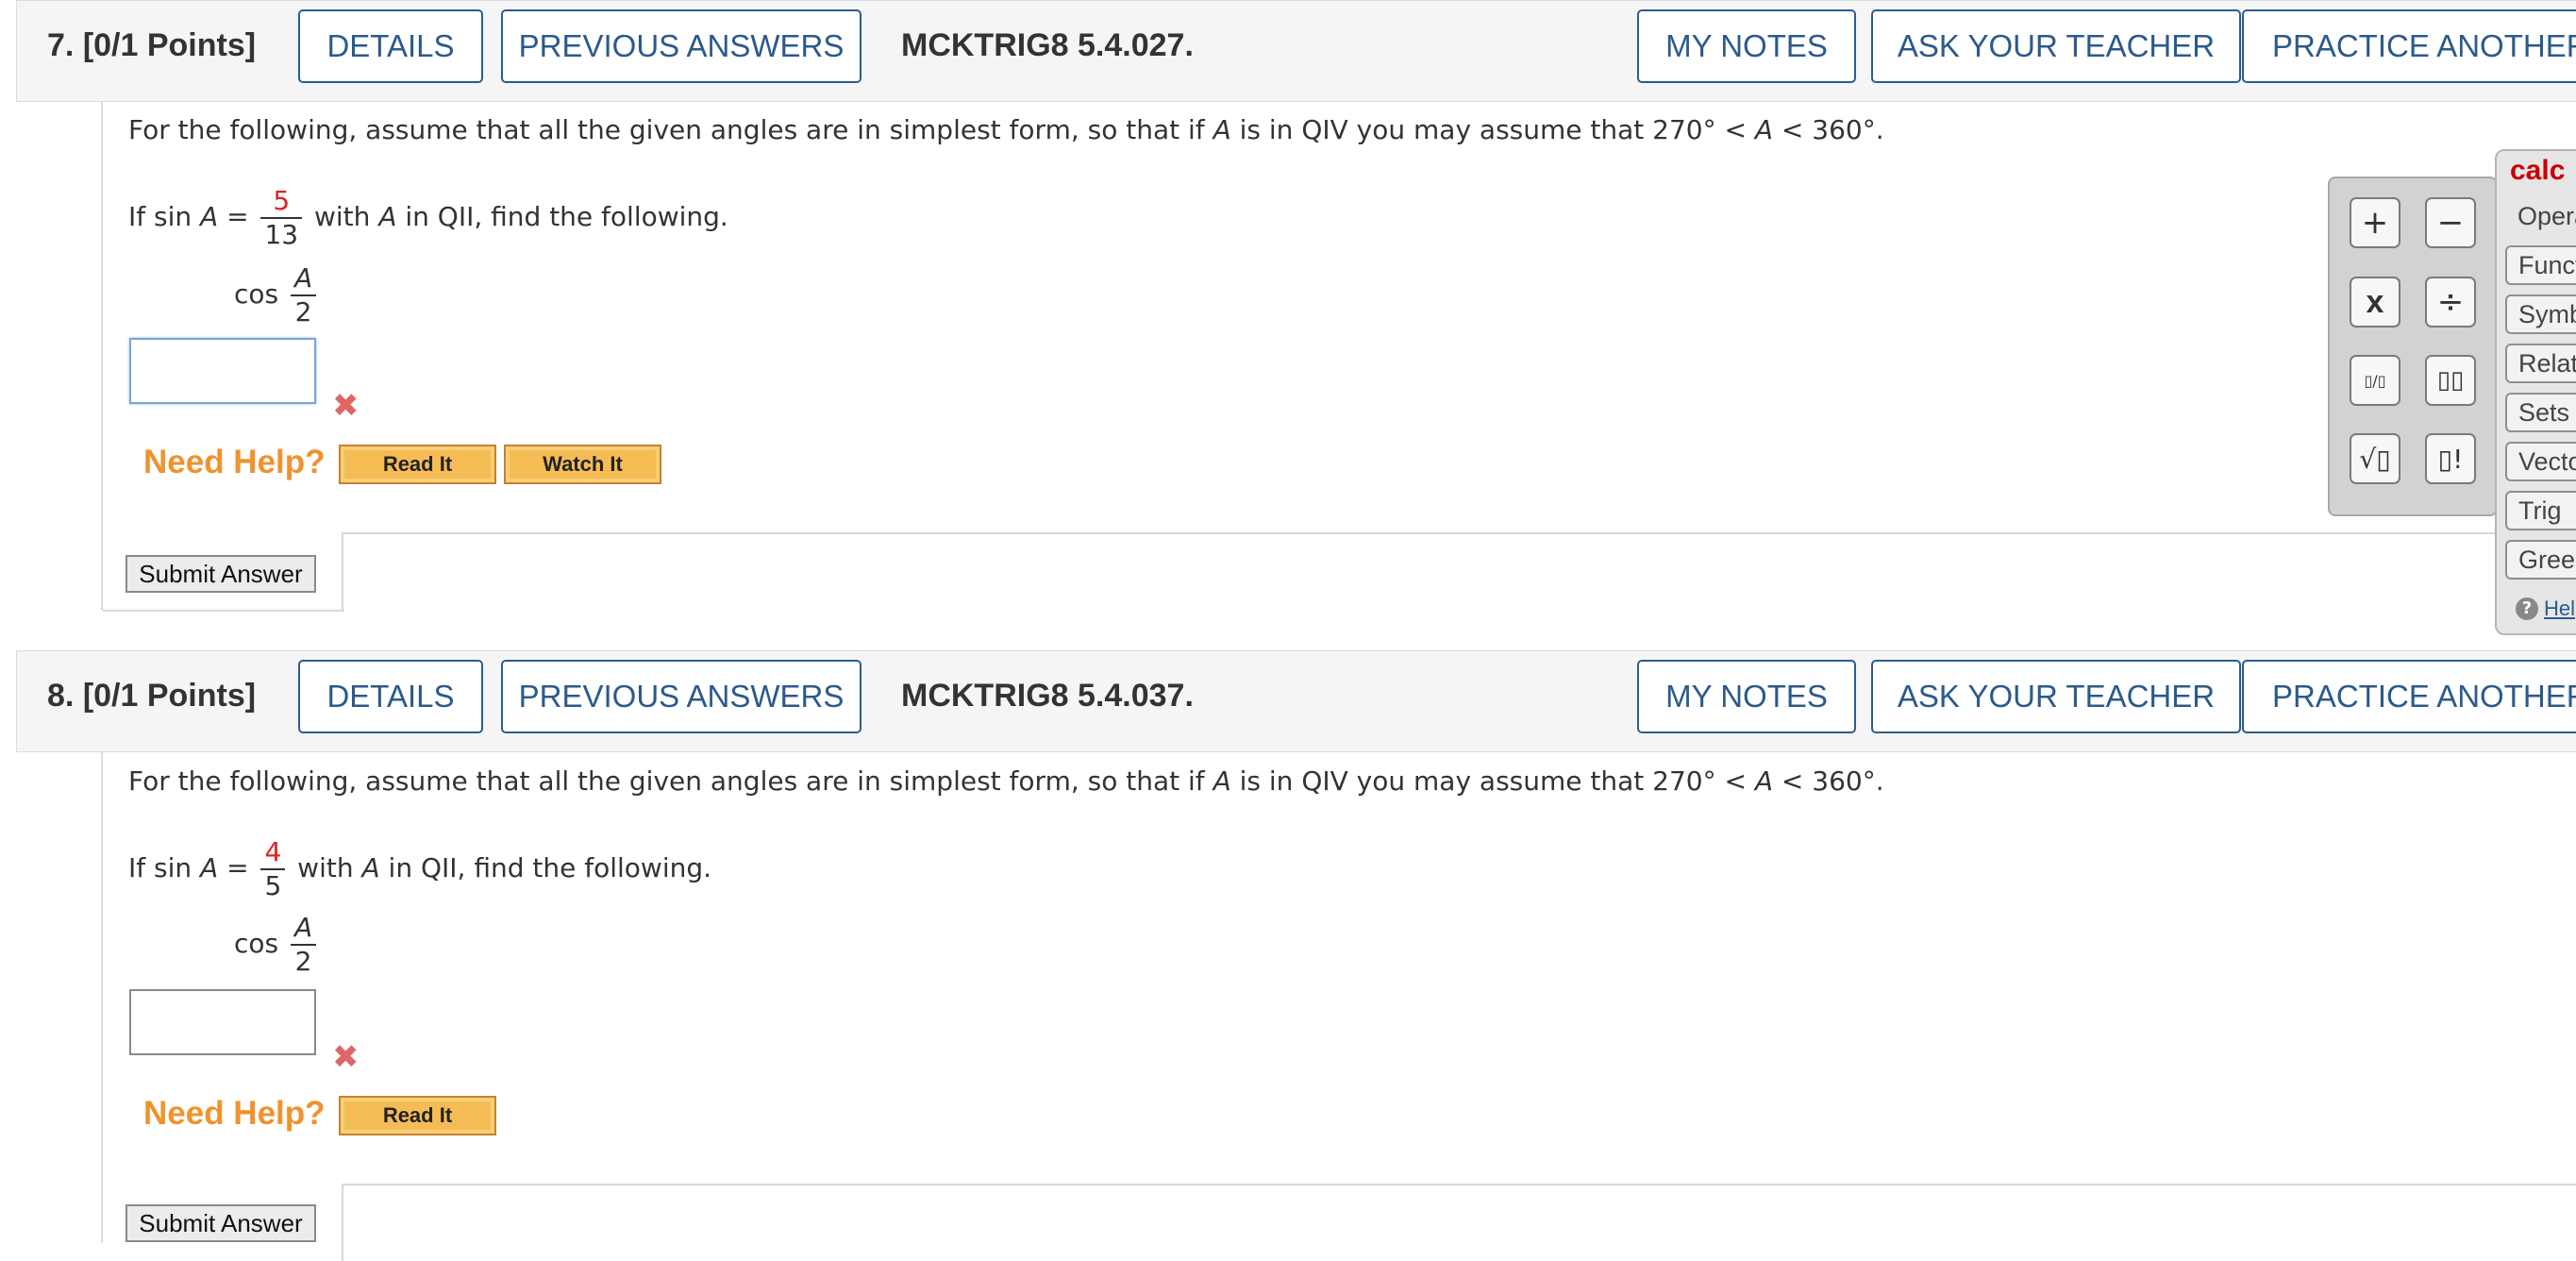 This screenshot has height=1261, width=2576. What do you see at coordinates (2538, 170) in the screenshot?
I see `calculator-title: calc` at bounding box center [2538, 170].